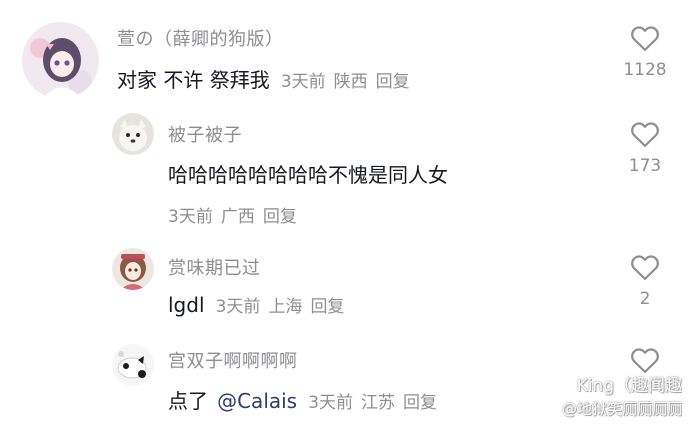  I want to click on watermark-line-1: King（趣闻趣, so click(629, 386).